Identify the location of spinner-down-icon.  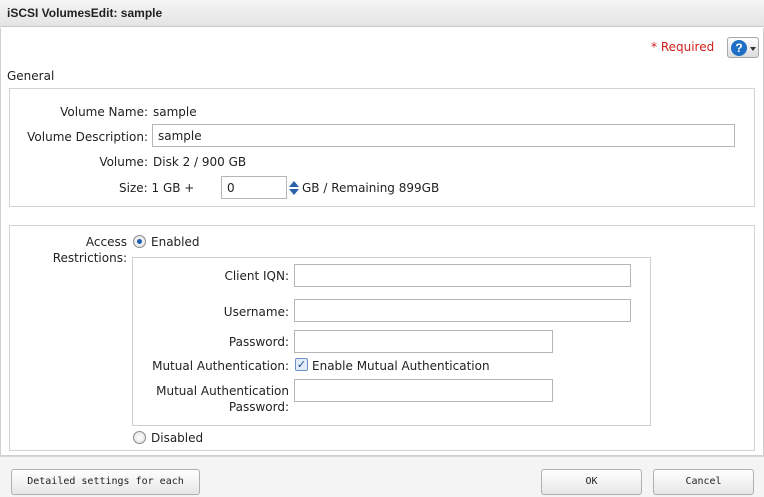
(294, 192).